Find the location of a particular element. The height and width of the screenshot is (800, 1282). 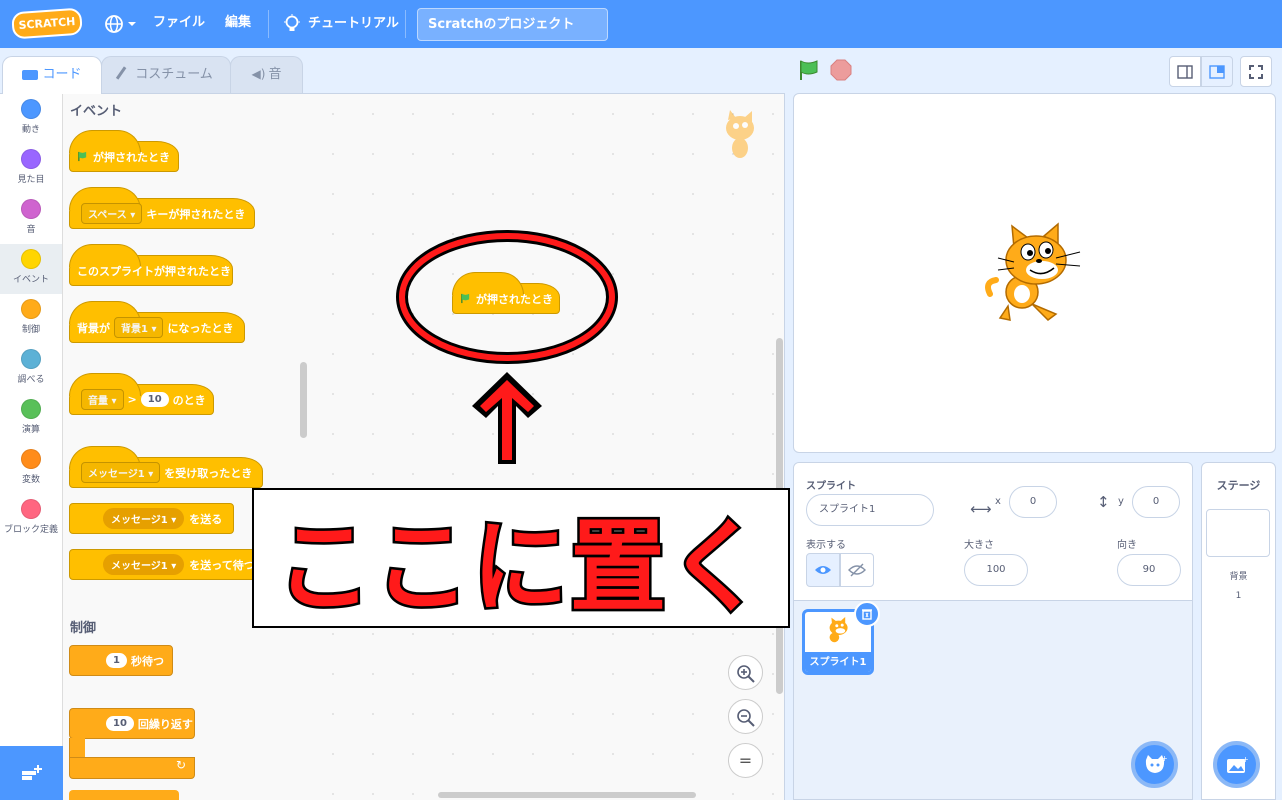

x-label: x is located at coordinates (998, 501).